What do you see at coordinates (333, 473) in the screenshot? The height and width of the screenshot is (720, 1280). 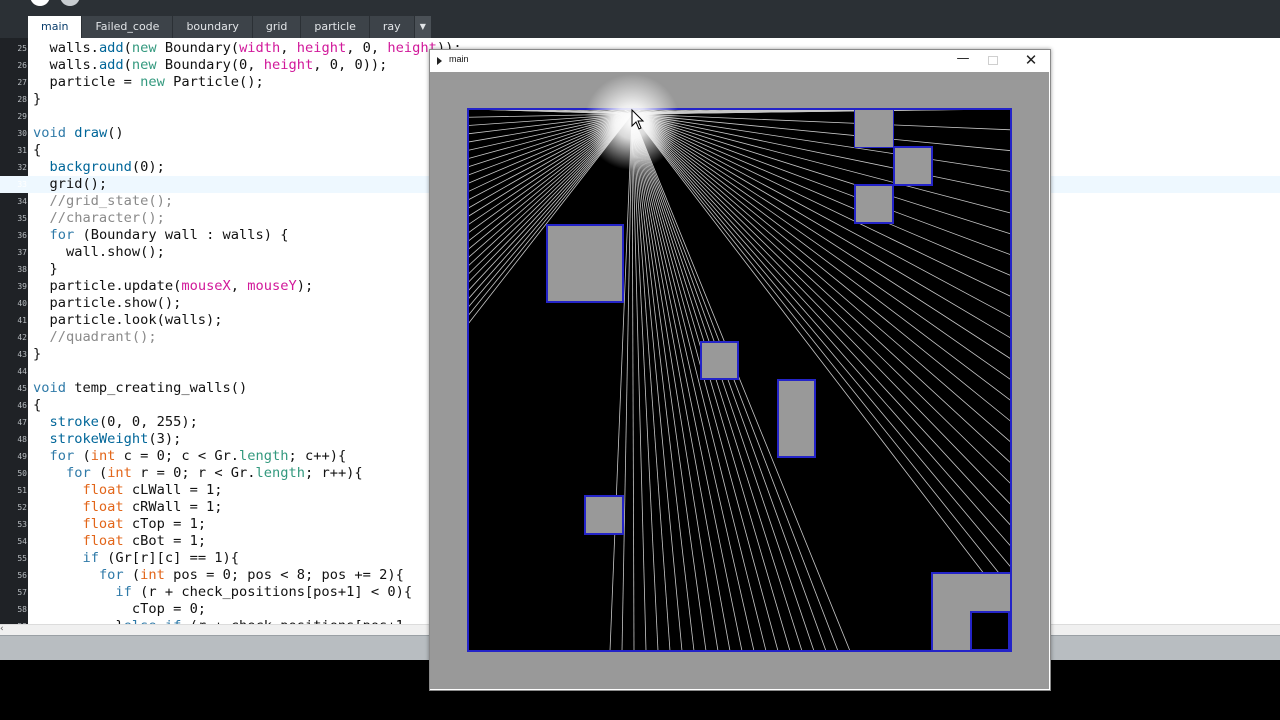 I see `code-token: ; r++){` at bounding box center [333, 473].